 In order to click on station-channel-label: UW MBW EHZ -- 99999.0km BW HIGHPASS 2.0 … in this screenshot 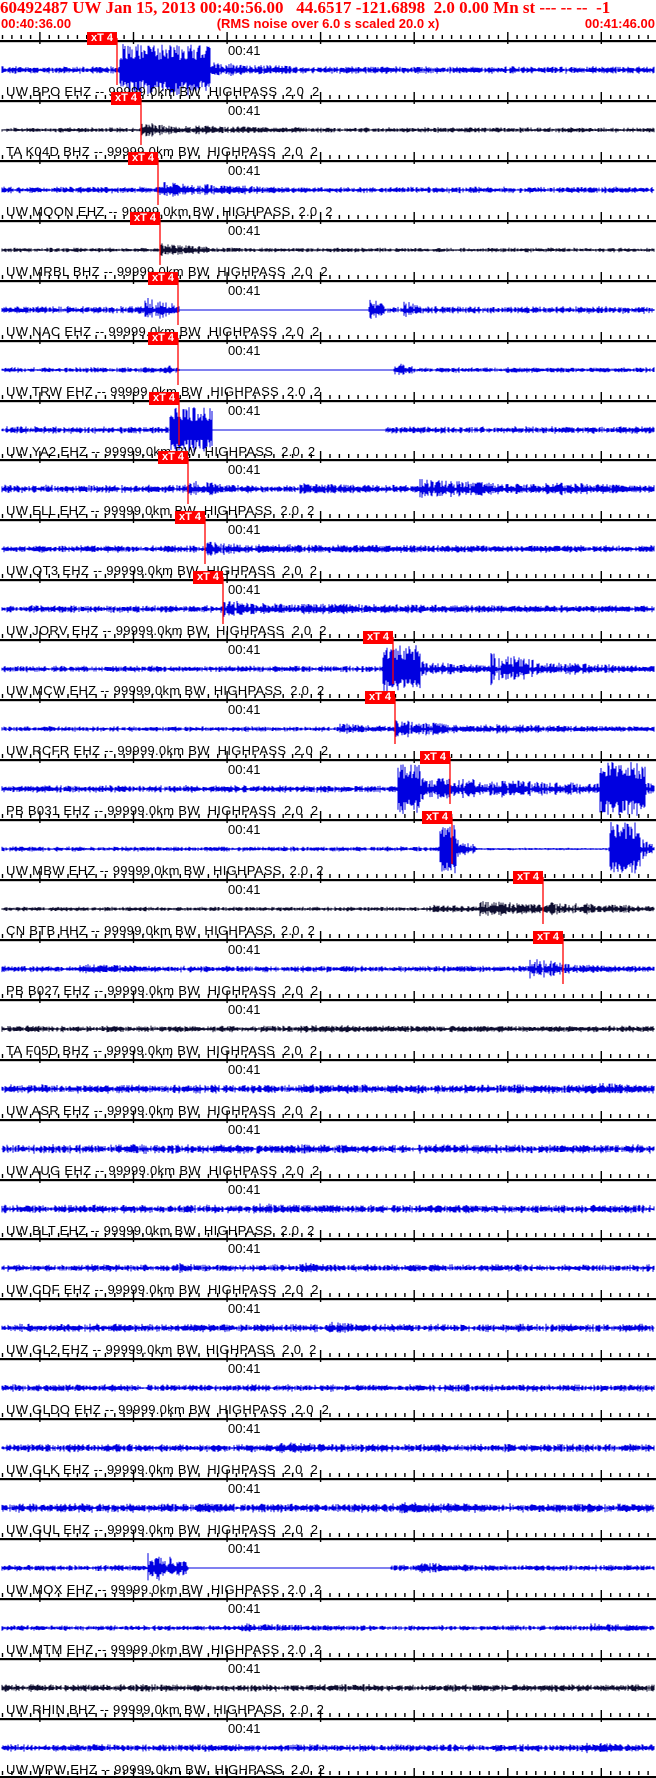, I will do `click(165, 870)`.